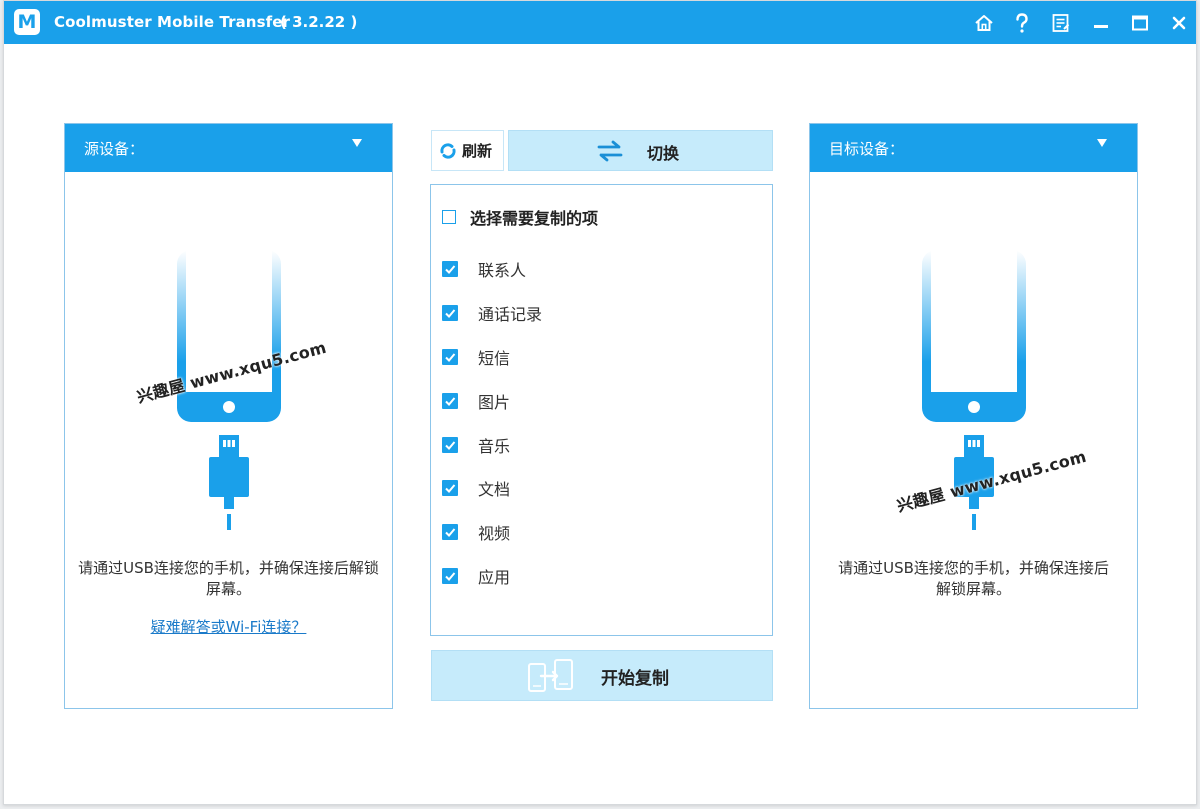 The image size is (1200, 809). I want to click on target-connect-message: 请通过USB连接您的手机，并确保连接后解锁屏幕。, so click(973, 578).